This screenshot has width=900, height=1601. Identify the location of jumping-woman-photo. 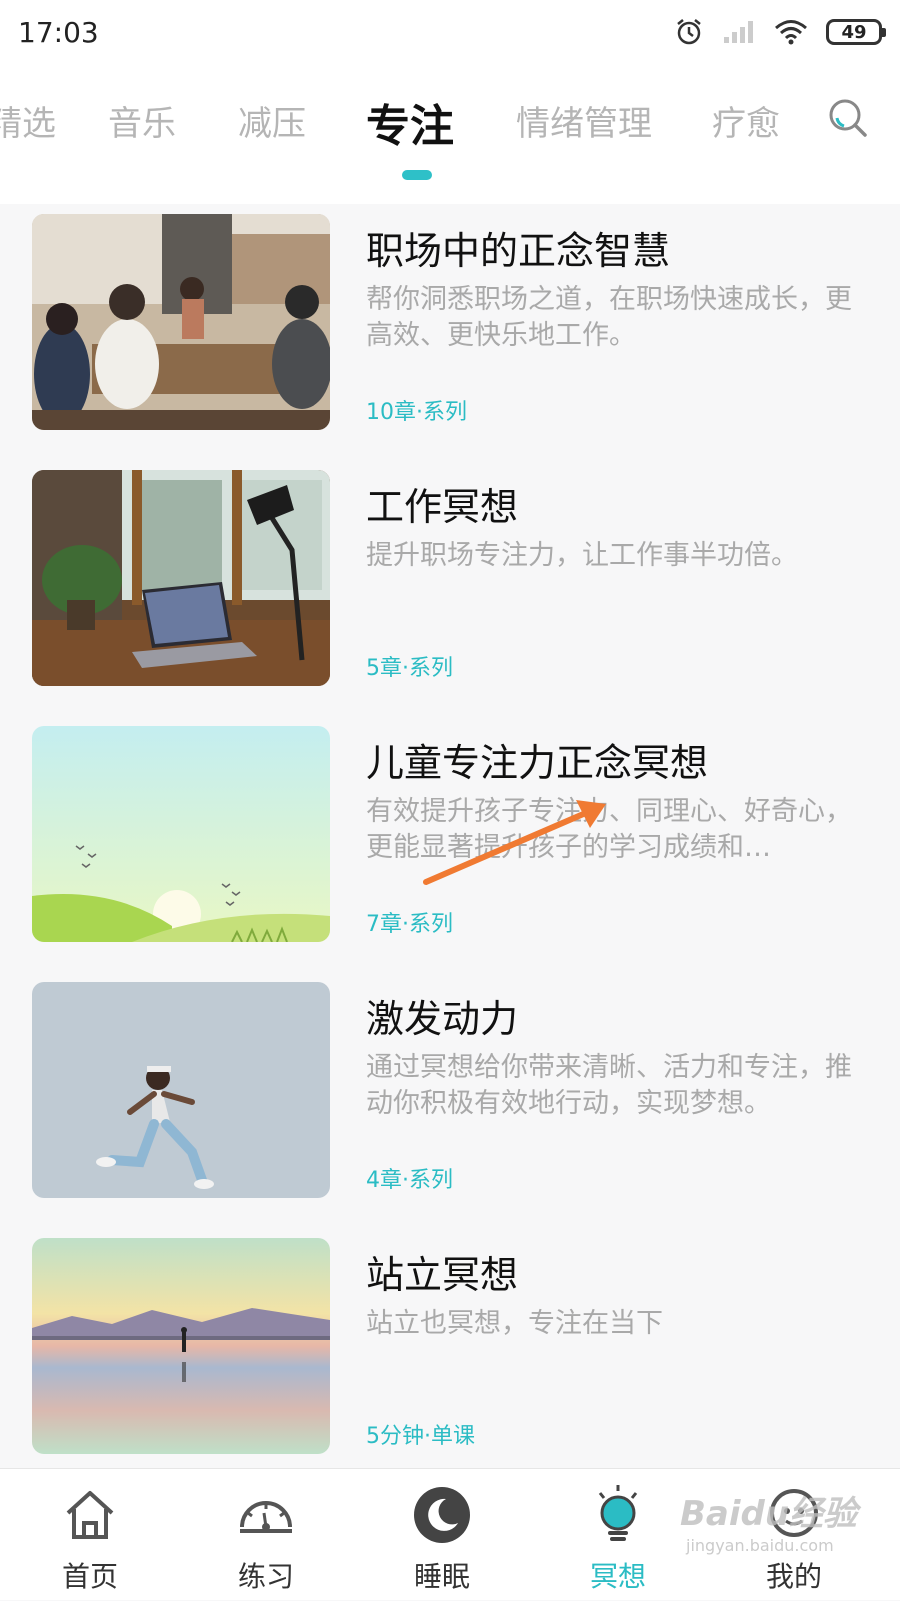
(181, 1090).